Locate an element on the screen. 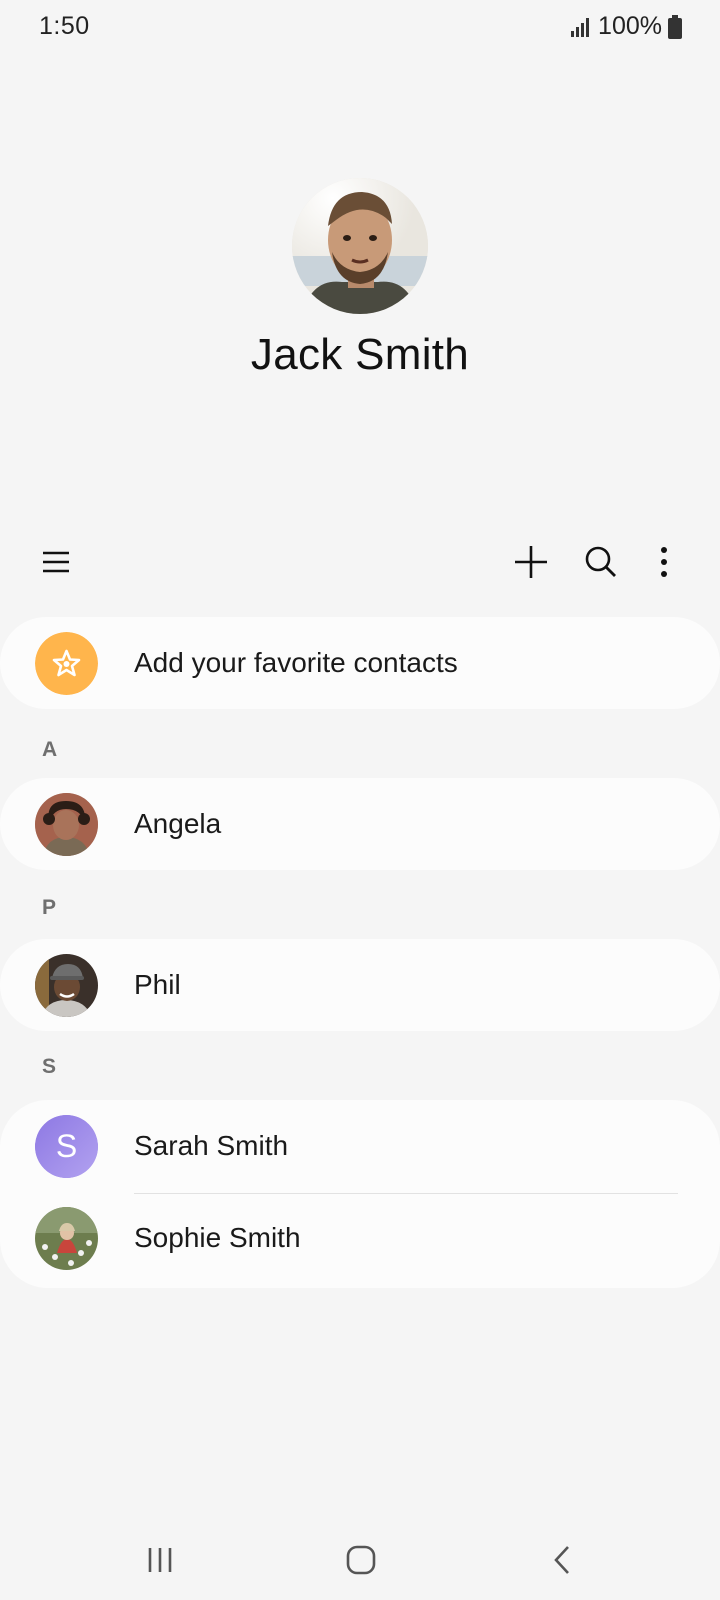  battery-percent: 100% is located at coordinates (630, 26).